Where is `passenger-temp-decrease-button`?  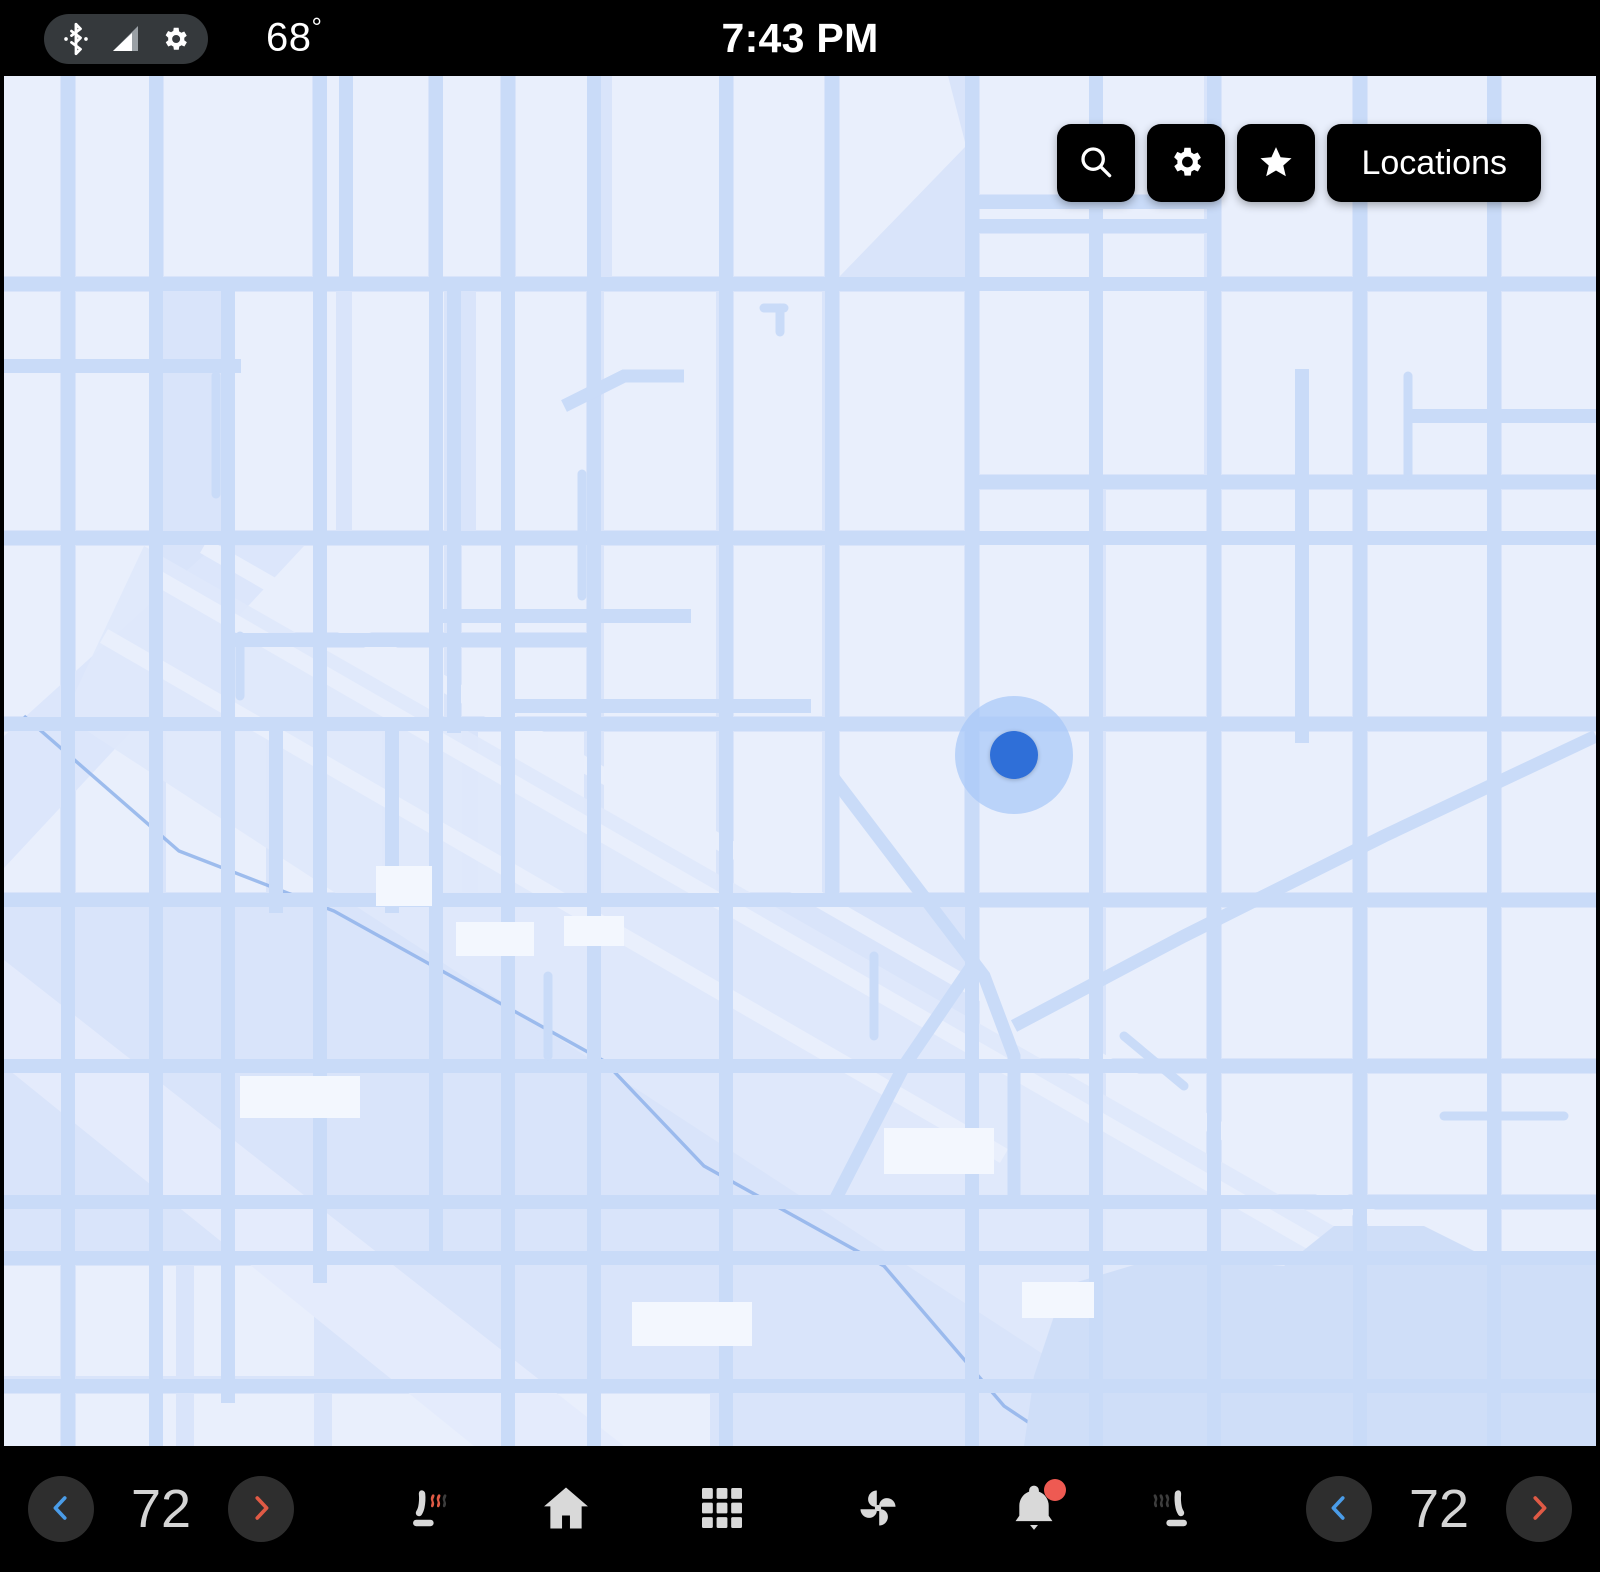
passenger-temp-decrease-button is located at coordinates (1339, 1509).